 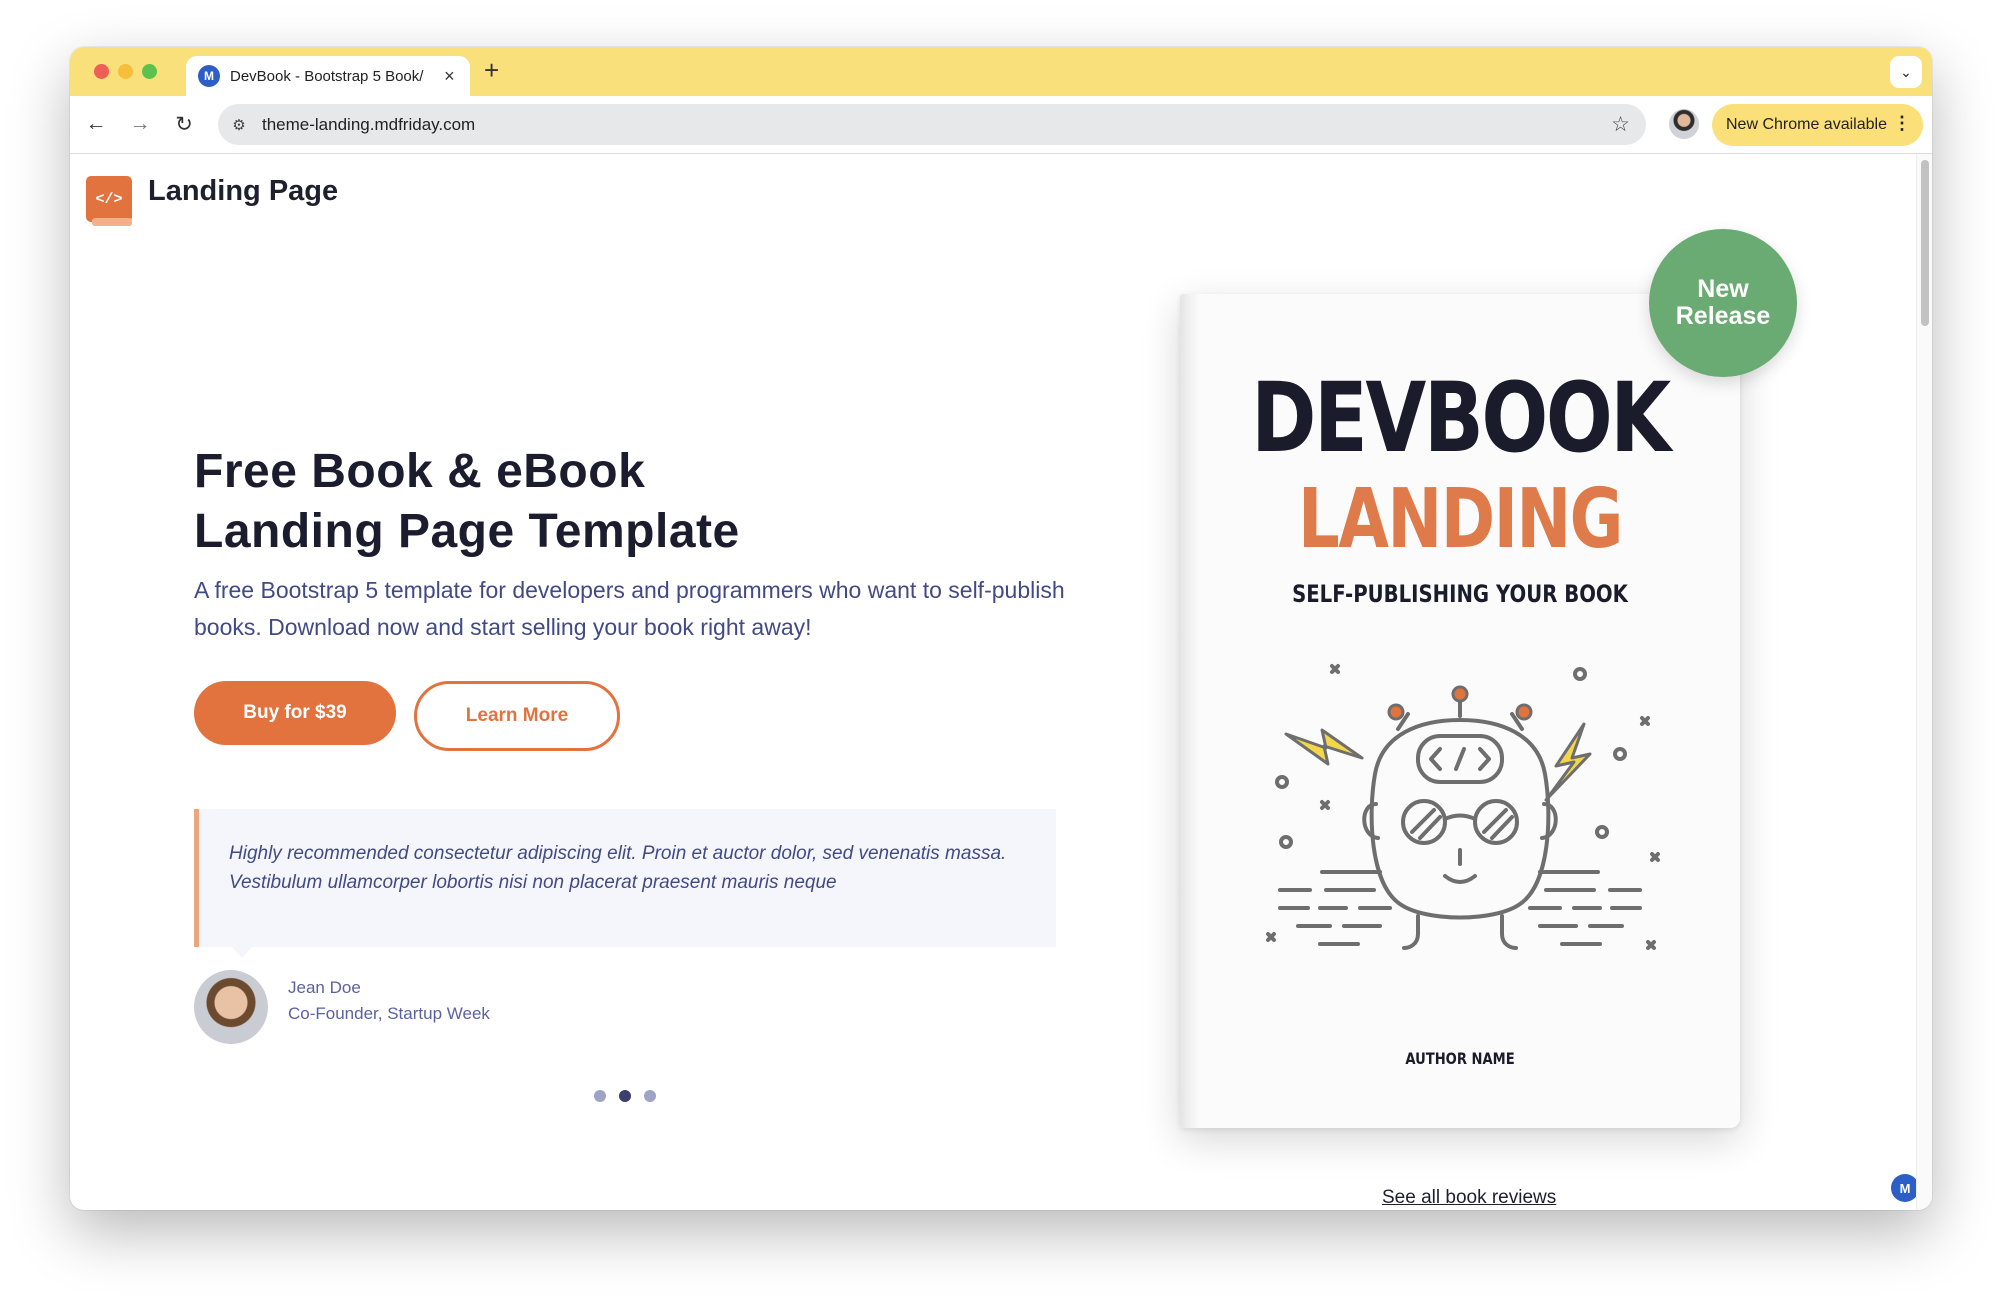 What do you see at coordinates (239, 125) in the screenshot?
I see `site-info-icon: ⚙` at bounding box center [239, 125].